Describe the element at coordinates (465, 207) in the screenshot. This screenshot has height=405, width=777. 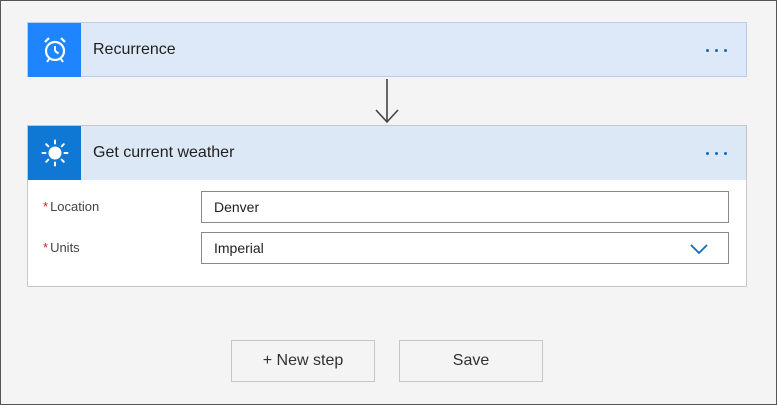
I see `location-input: Denver` at that location.